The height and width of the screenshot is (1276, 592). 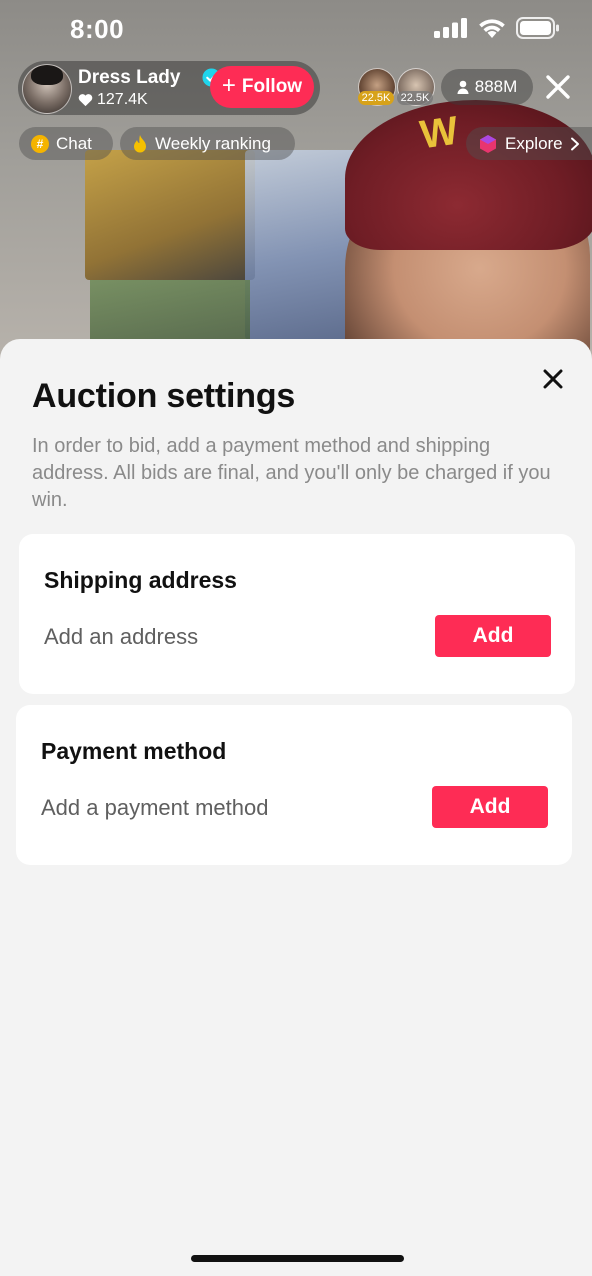 I want to click on follow-button: + Follow, so click(x=262, y=87).